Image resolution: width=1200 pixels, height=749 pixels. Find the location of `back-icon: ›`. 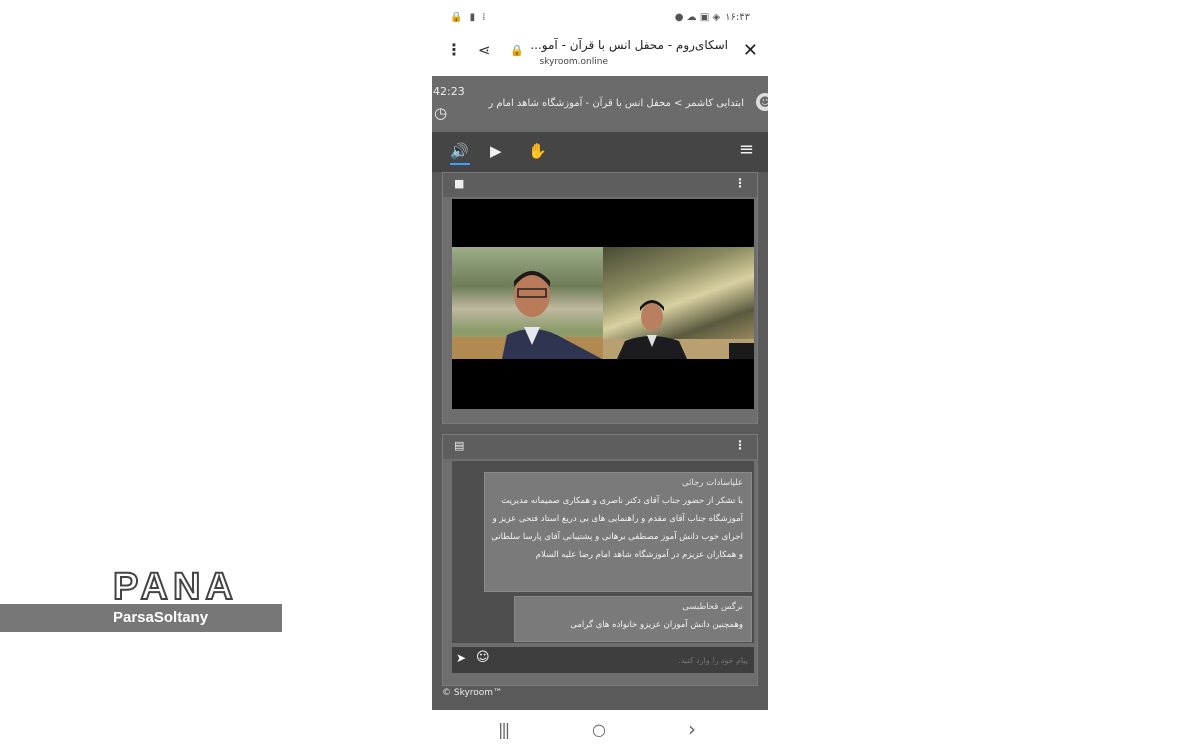

back-icon: › is located at coordinates (692, 729).